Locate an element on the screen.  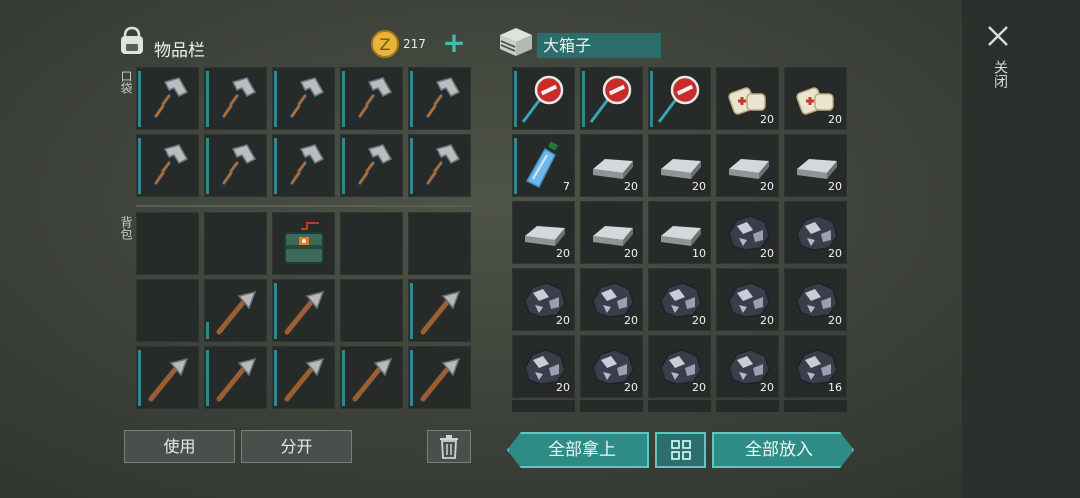
coin-icon: Z is located at coordinates (385, 44).